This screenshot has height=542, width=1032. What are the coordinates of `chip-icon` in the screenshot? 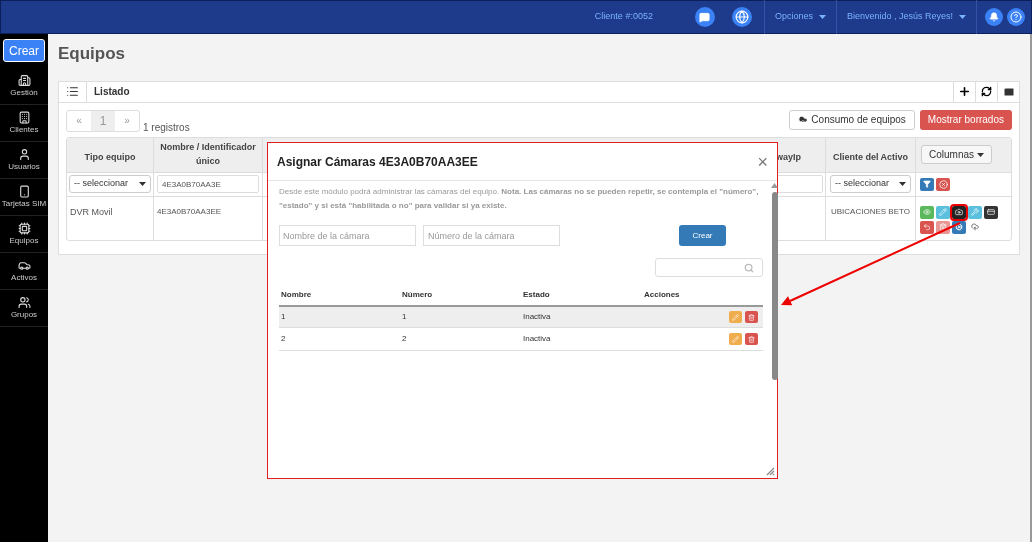 It's located at (24, 228).